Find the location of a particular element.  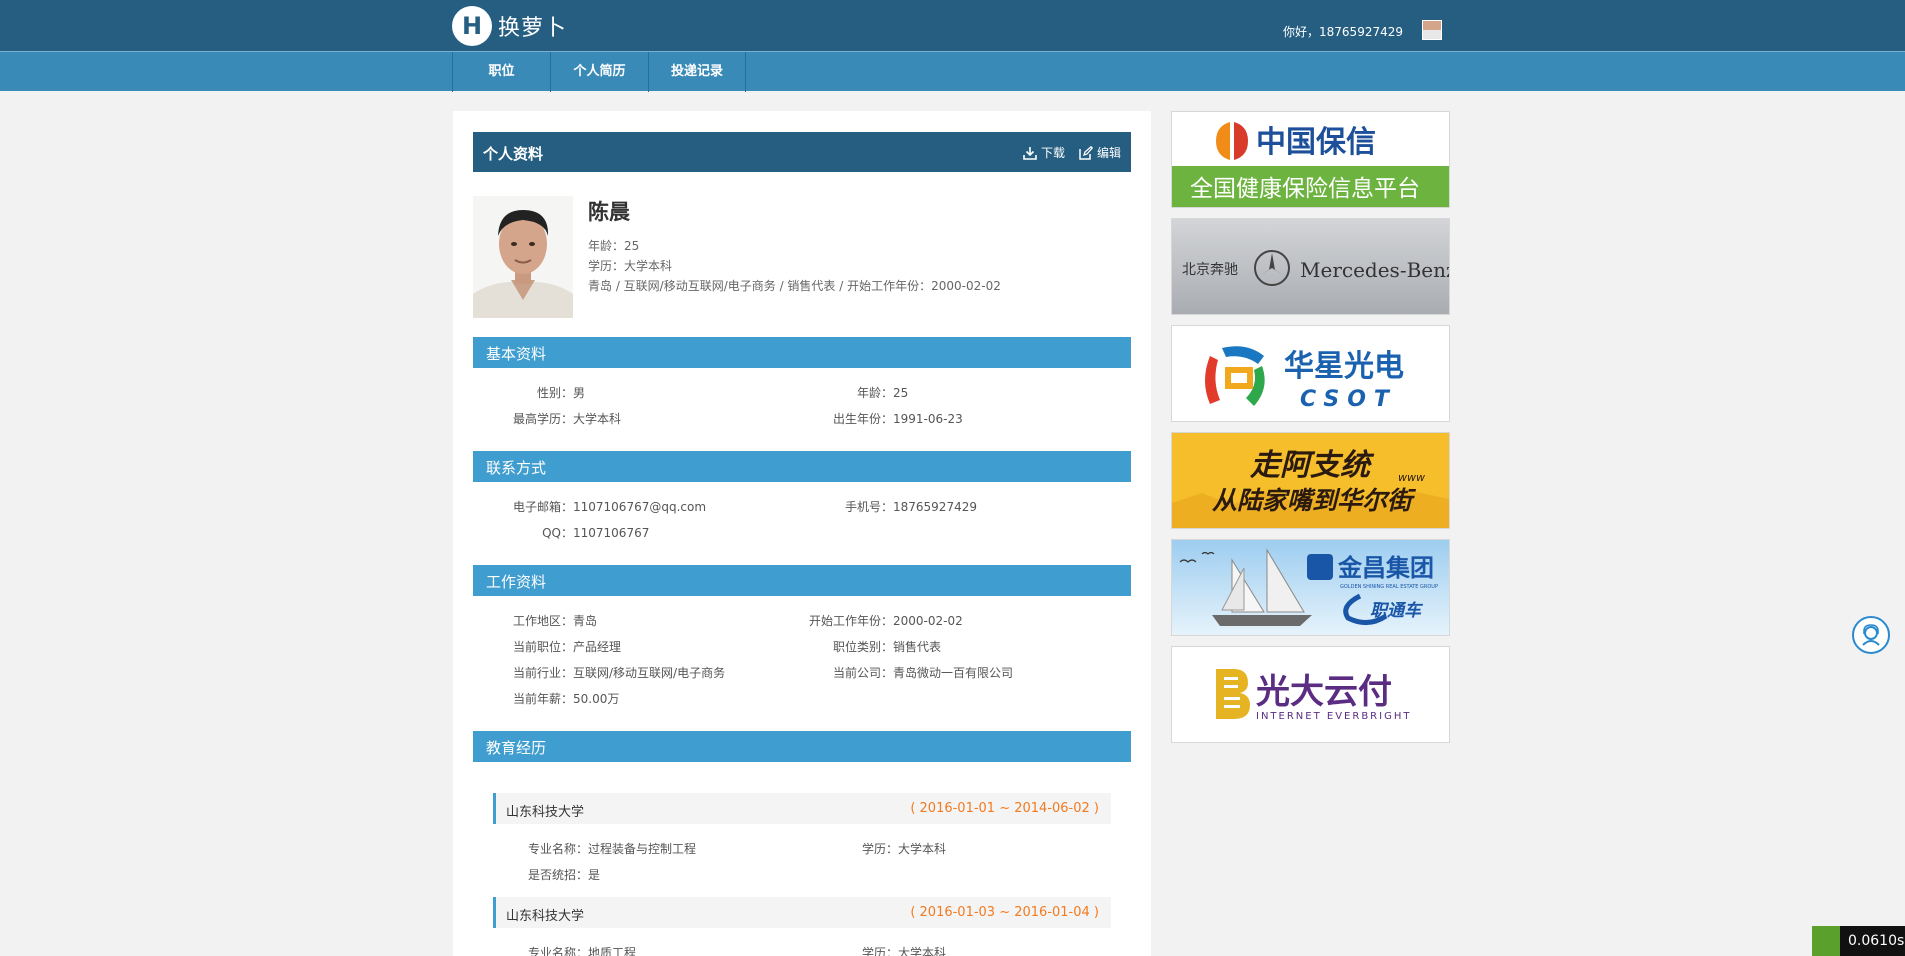

edit-button: 编辑 is located at coordinates (1100, 152).